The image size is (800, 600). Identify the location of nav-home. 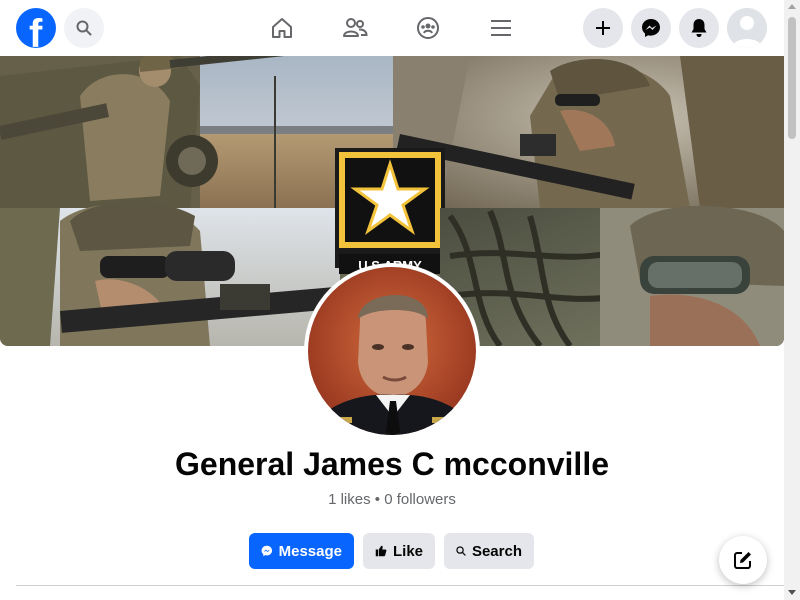
(282, 28).